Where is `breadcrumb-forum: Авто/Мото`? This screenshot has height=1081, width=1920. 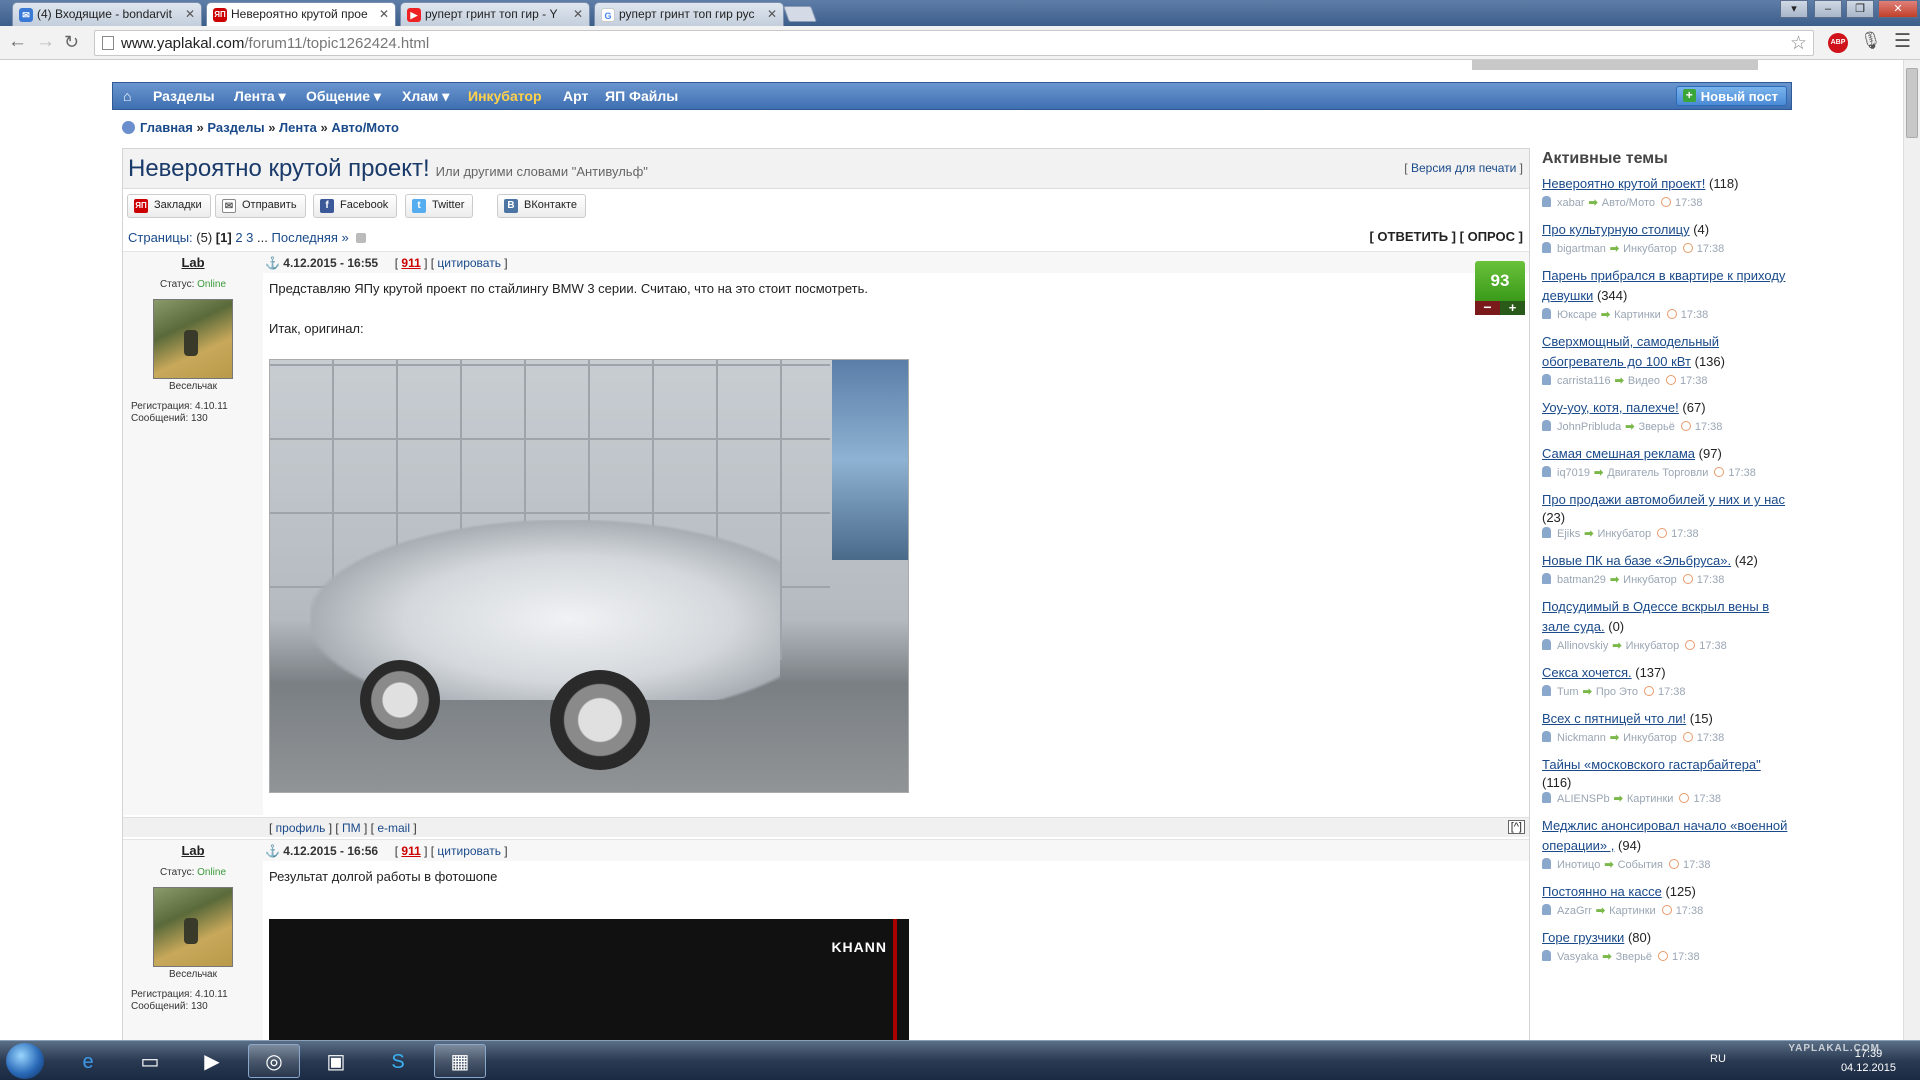
breadcrumb-forum: Авто/Мото is located at coordinates (365, 127).